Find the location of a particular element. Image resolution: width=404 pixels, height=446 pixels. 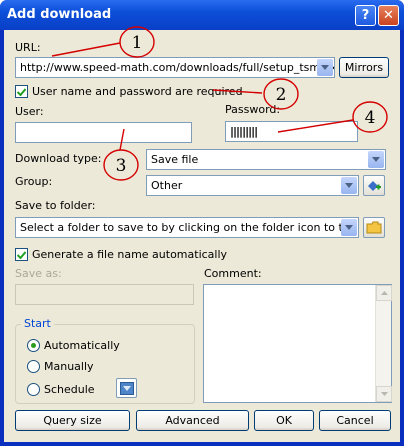

help-button: ? is located at coordinates (365, 15).